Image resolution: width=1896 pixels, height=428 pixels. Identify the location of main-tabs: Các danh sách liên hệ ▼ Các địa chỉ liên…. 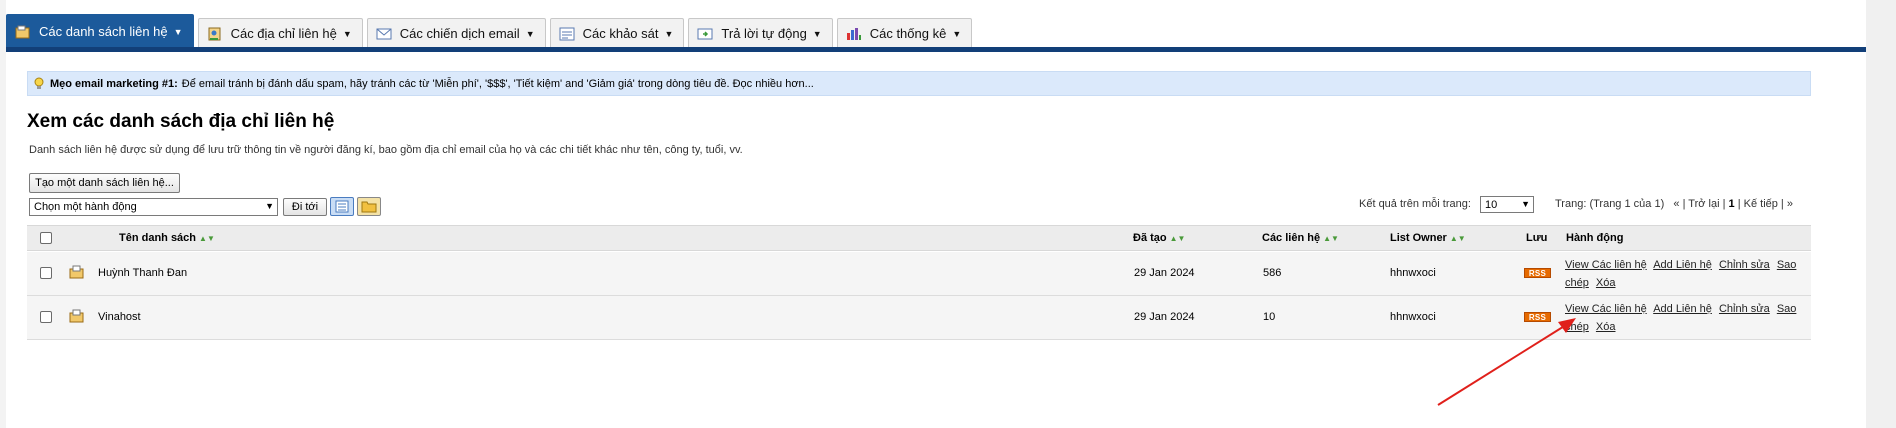
(491, 31).